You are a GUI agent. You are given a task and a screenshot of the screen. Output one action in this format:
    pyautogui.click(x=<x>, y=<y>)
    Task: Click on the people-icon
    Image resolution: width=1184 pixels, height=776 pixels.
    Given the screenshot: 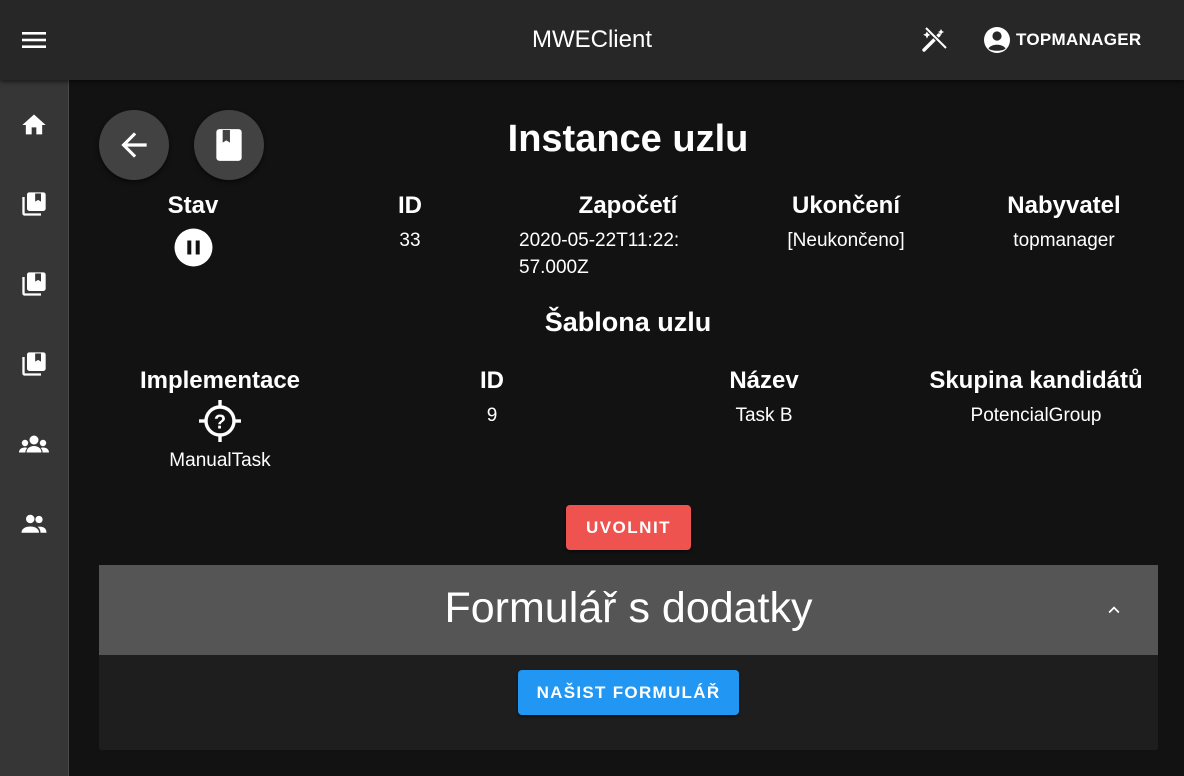 What is the action you would take?
    pyautogui.click(x=34, y=523)
    